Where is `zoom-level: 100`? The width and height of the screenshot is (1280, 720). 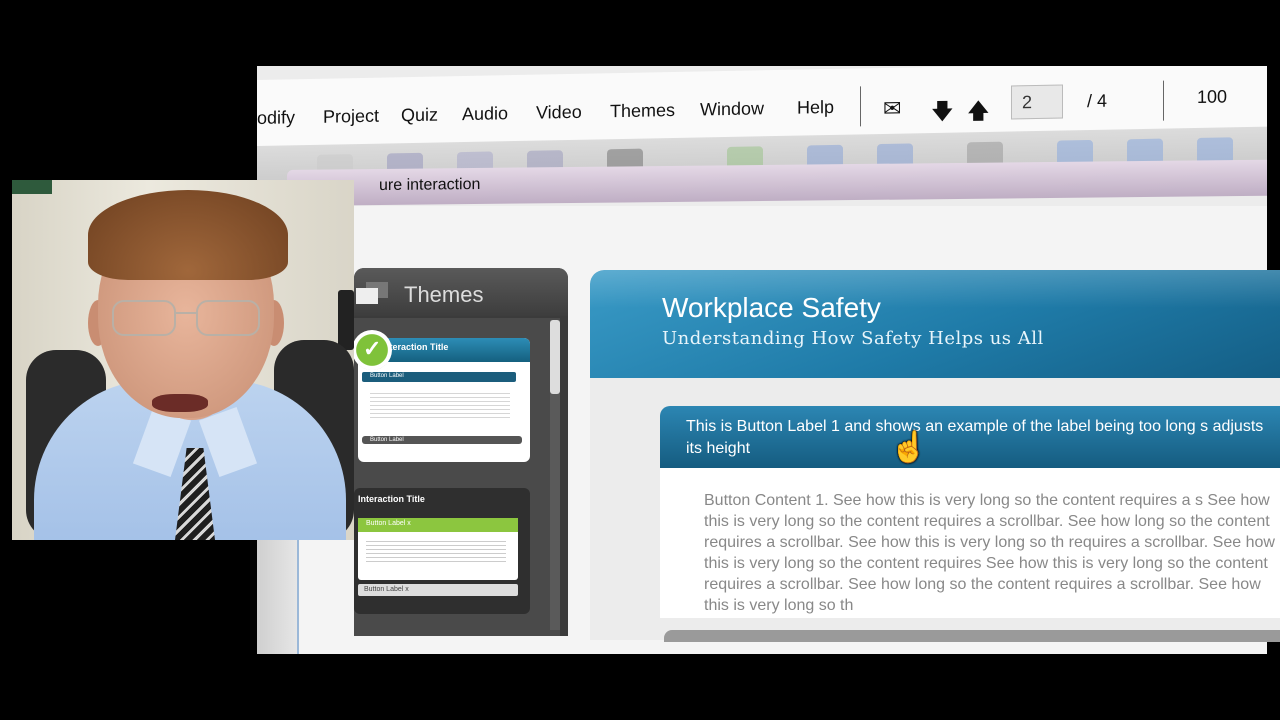 zoom-level: 100 is located at coordinates (1212, 97).